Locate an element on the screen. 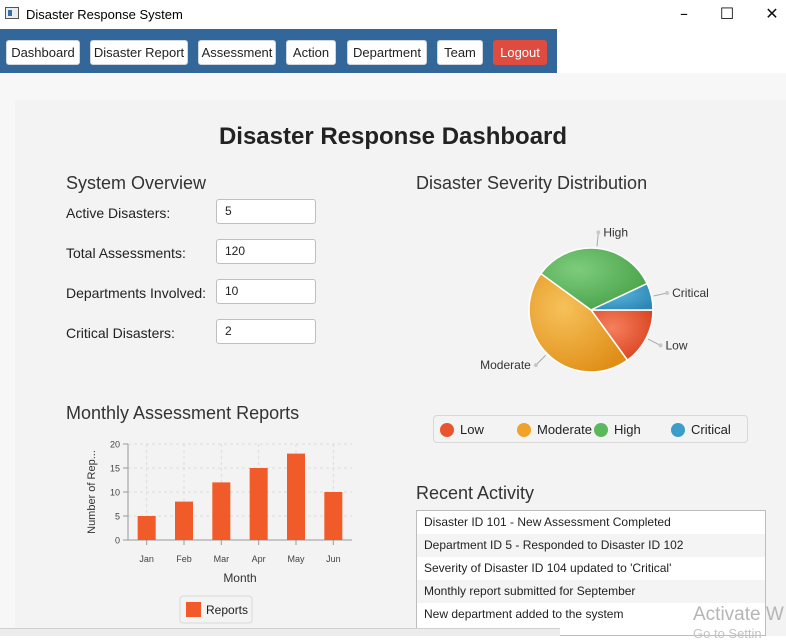 The image size is (786, 641). legend-item-high: High is located at coordinates (617, 429).